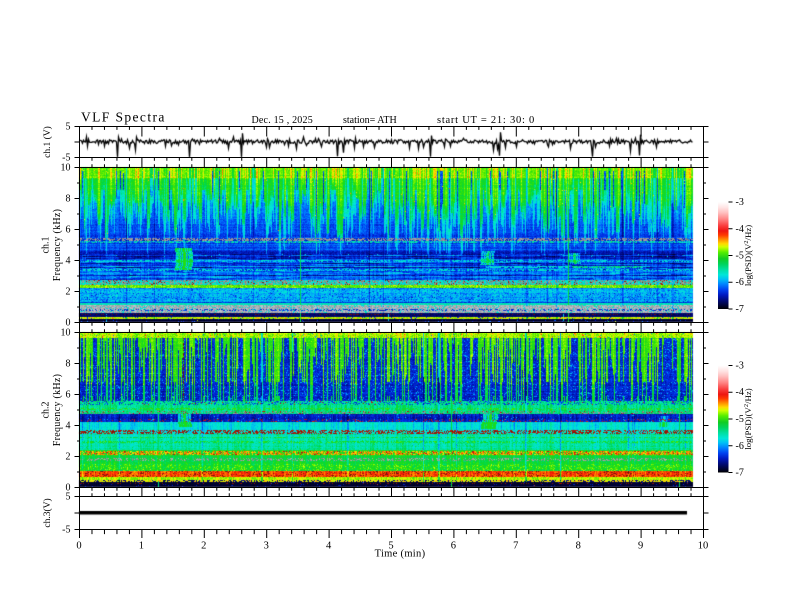 The width and height of the screenshot is (792, 612). I want to click on svg-text: station= ATH, so click(370, 120).